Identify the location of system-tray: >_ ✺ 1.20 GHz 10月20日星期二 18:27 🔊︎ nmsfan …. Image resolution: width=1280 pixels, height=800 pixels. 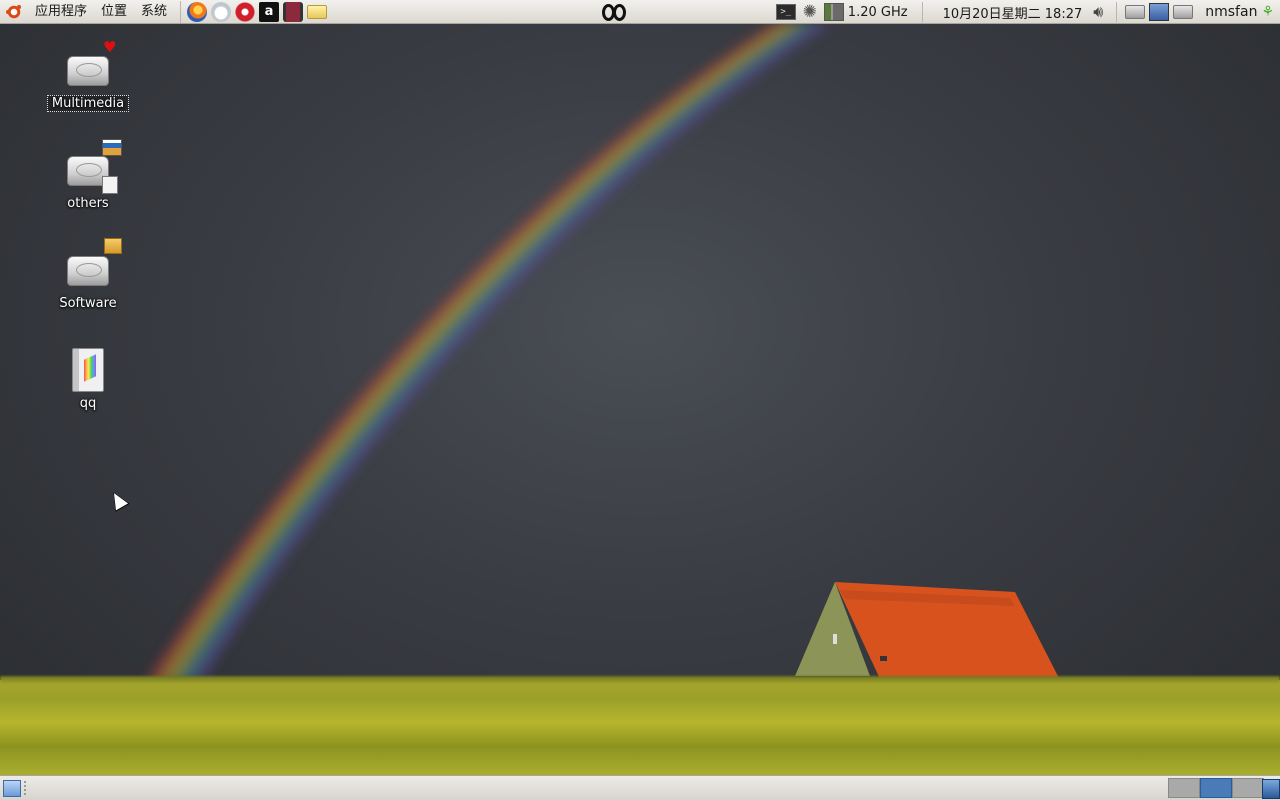
(1027, 12).